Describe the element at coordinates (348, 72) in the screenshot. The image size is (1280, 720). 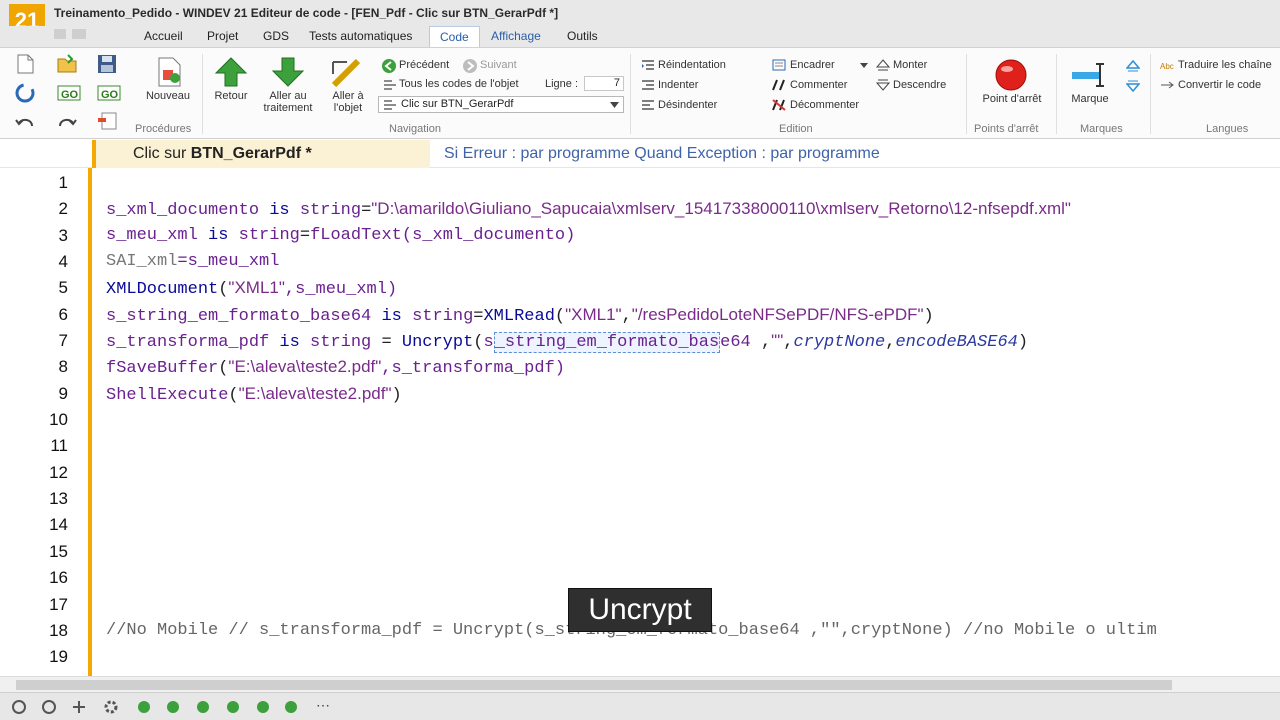
I see `aller-objet-icon` at that location.